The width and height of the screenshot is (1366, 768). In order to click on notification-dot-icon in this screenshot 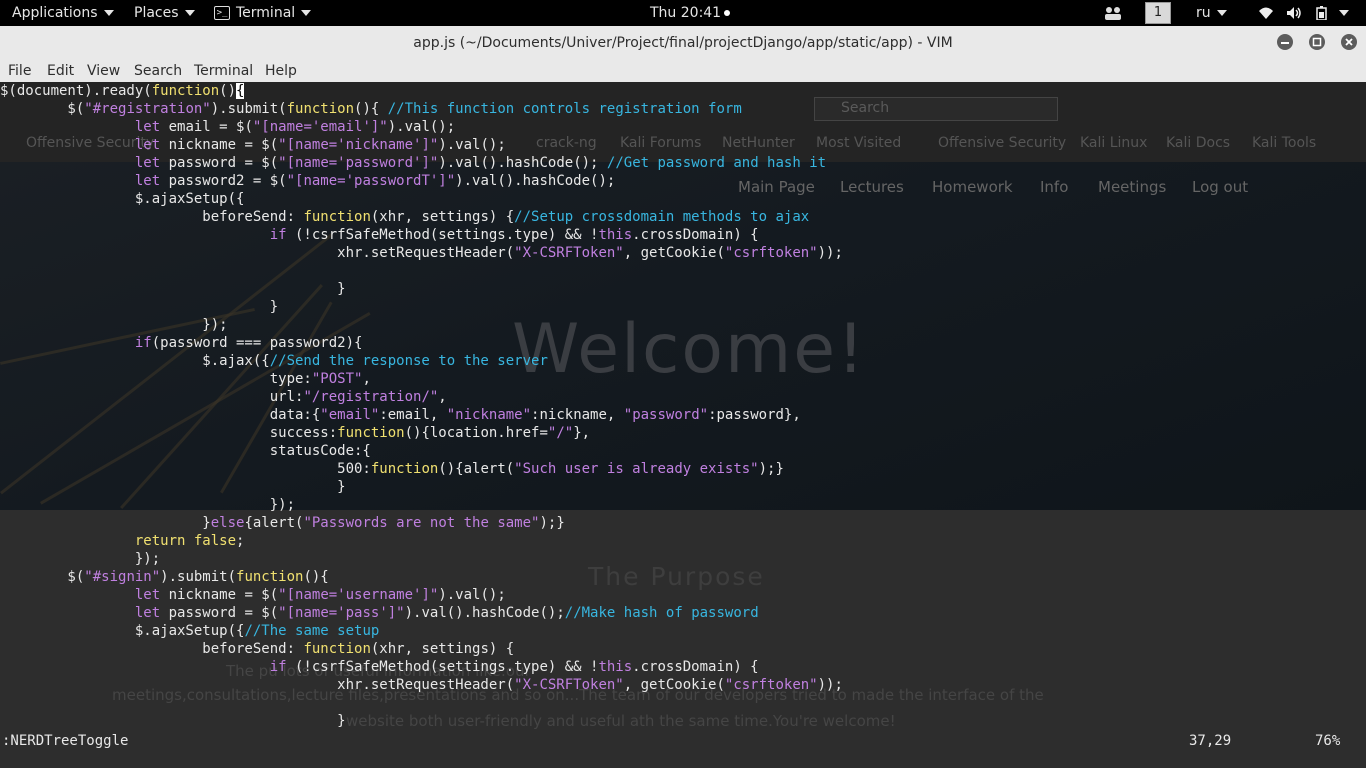, I will do `click(727, 13)`.